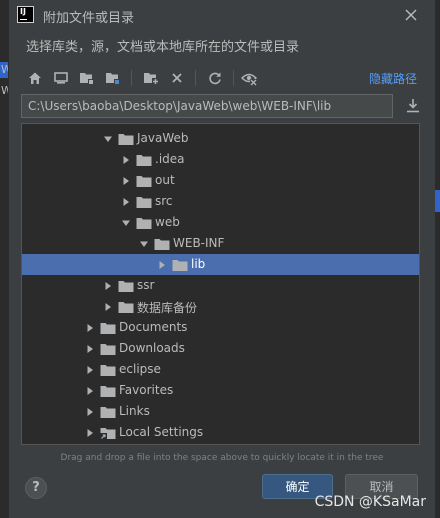  Describe the element at coordinates (220, 222) in the screenshot. I see `tree-row: web` at that location.